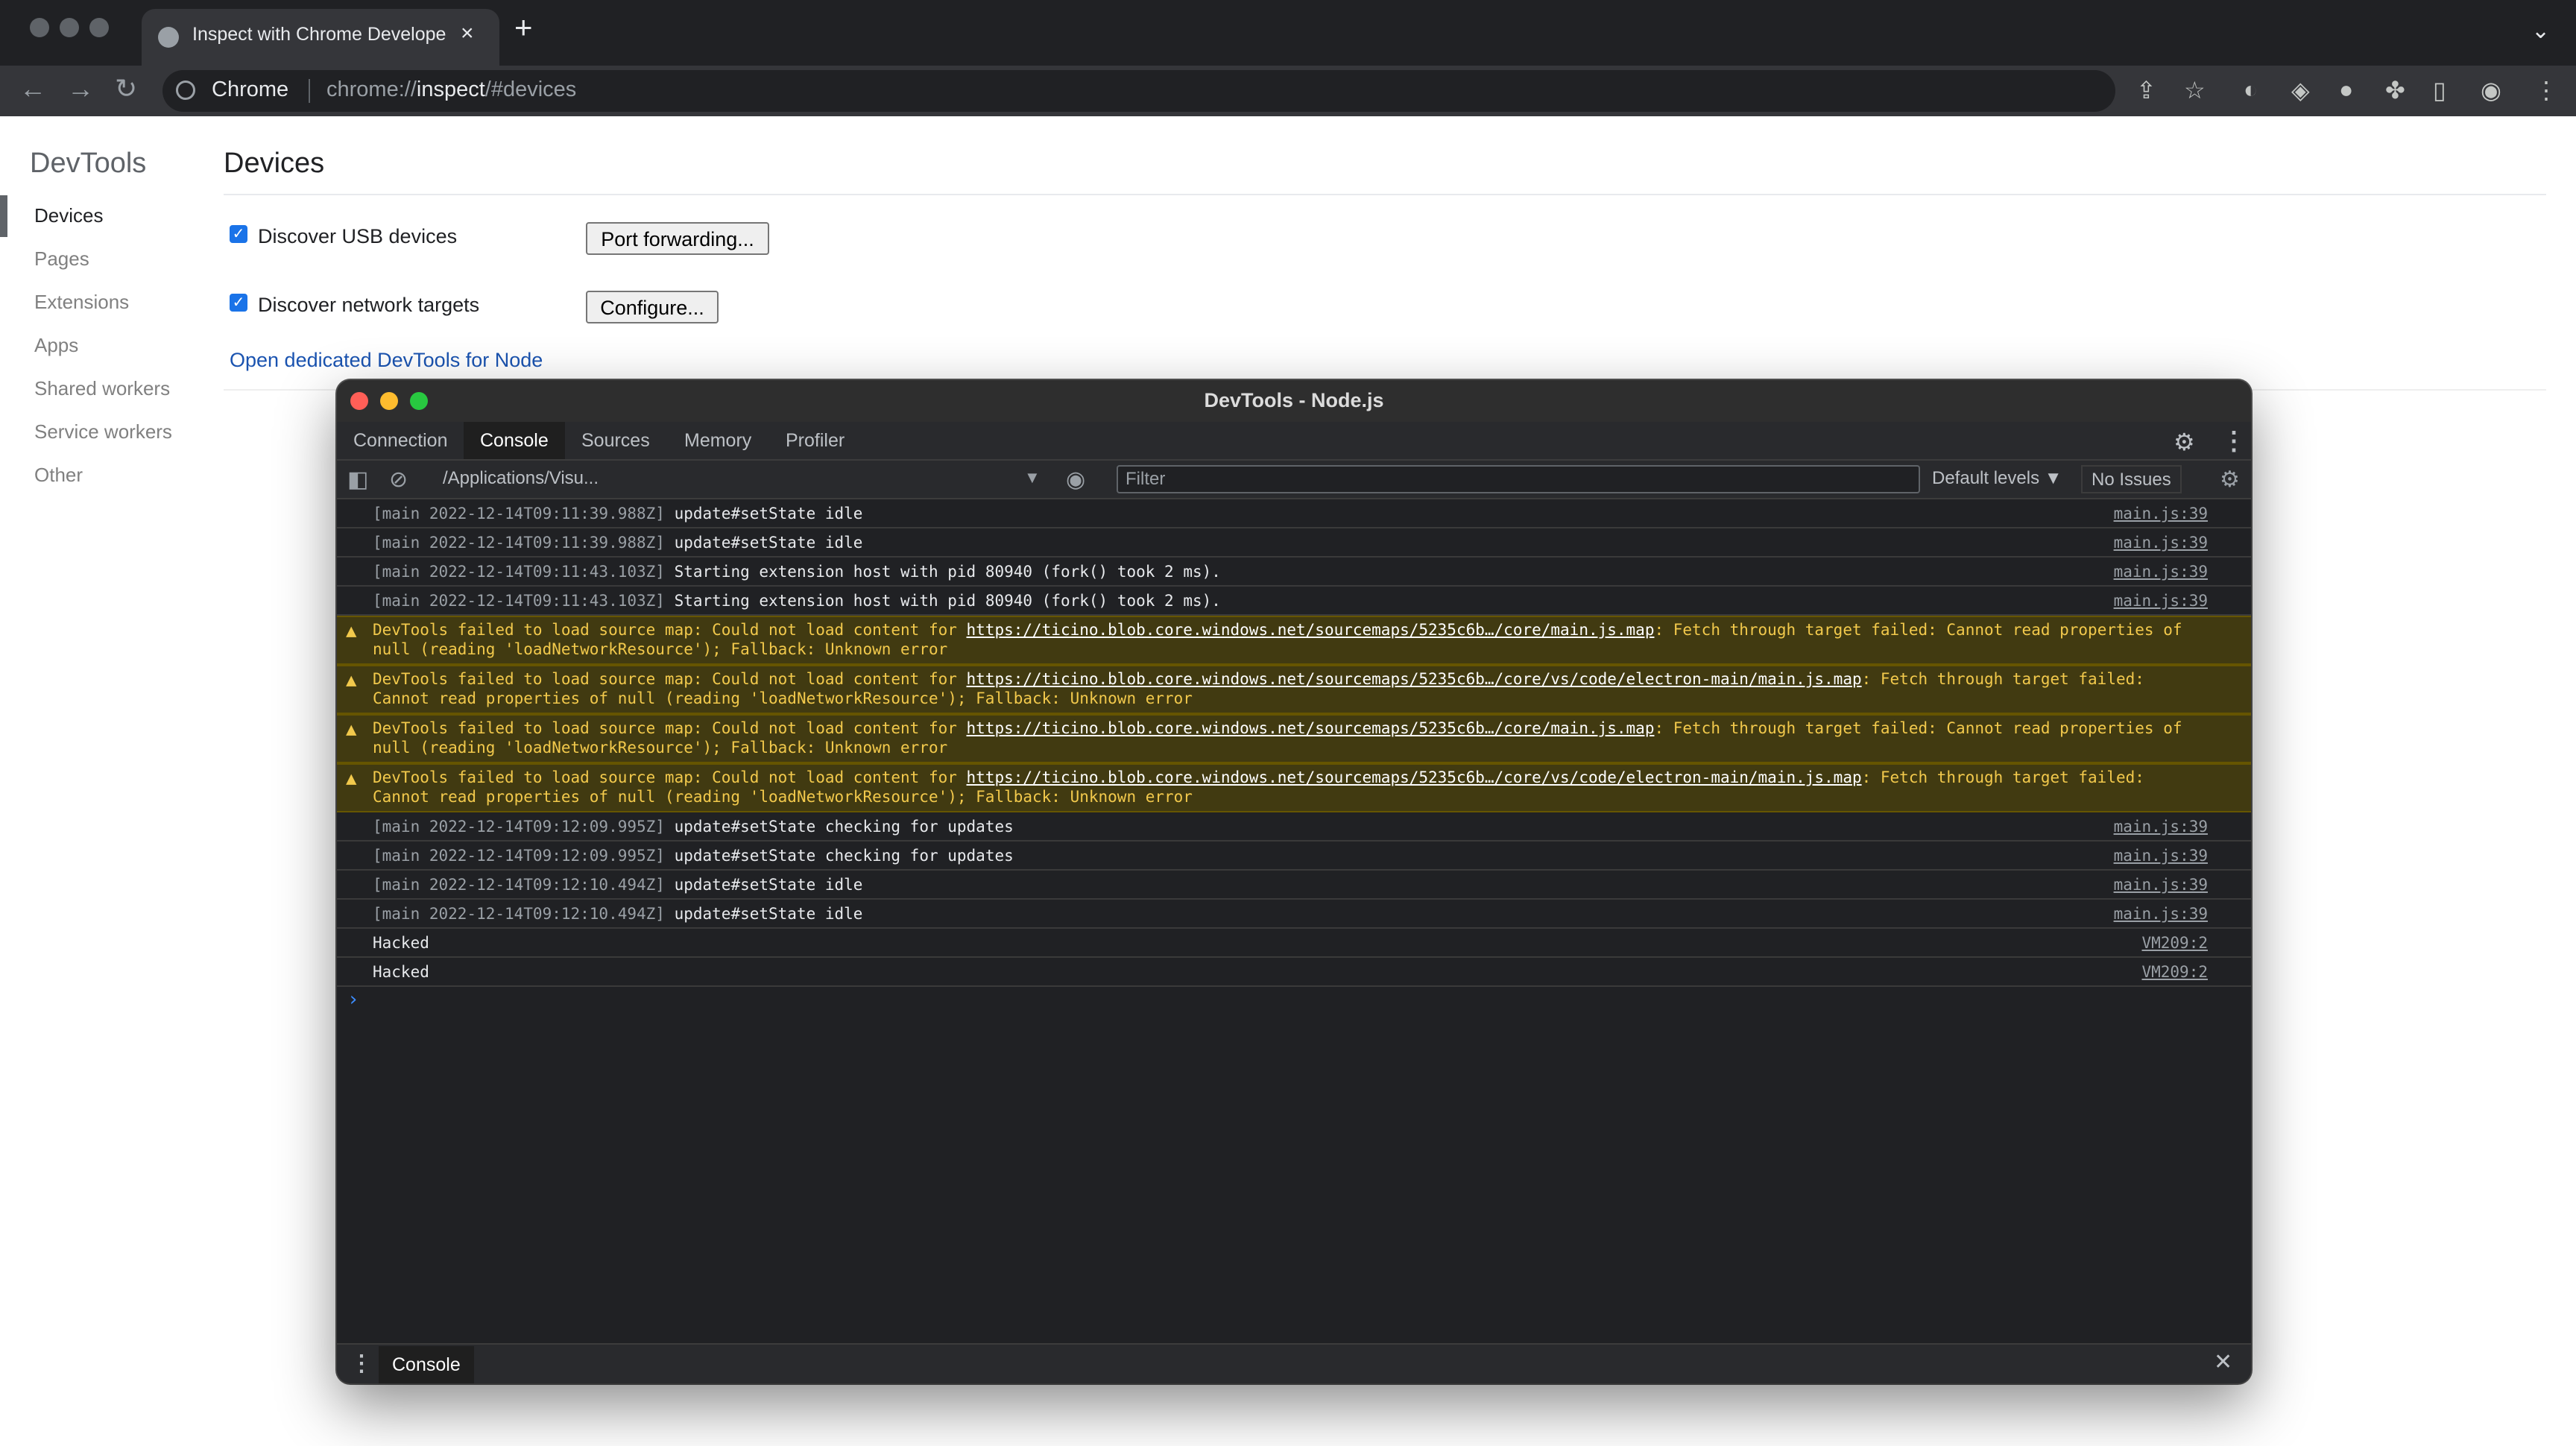  I want to click on active-nav-indicator, so click(3, 216).